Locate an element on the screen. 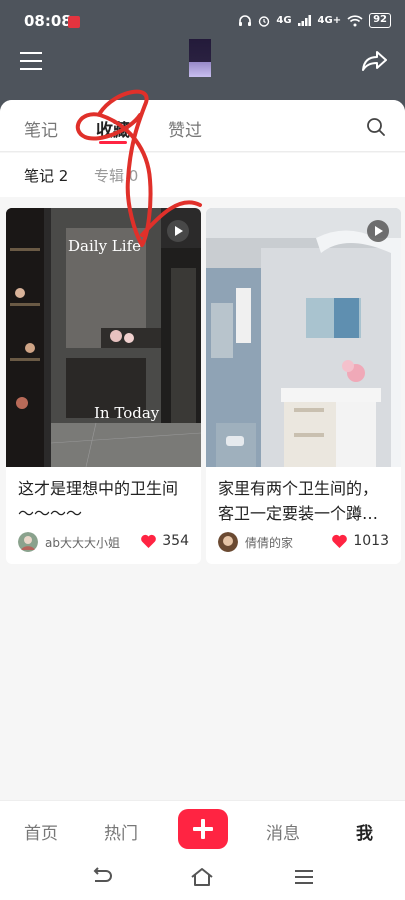  like-count-value: 354 is located at coordinates (175, 541).